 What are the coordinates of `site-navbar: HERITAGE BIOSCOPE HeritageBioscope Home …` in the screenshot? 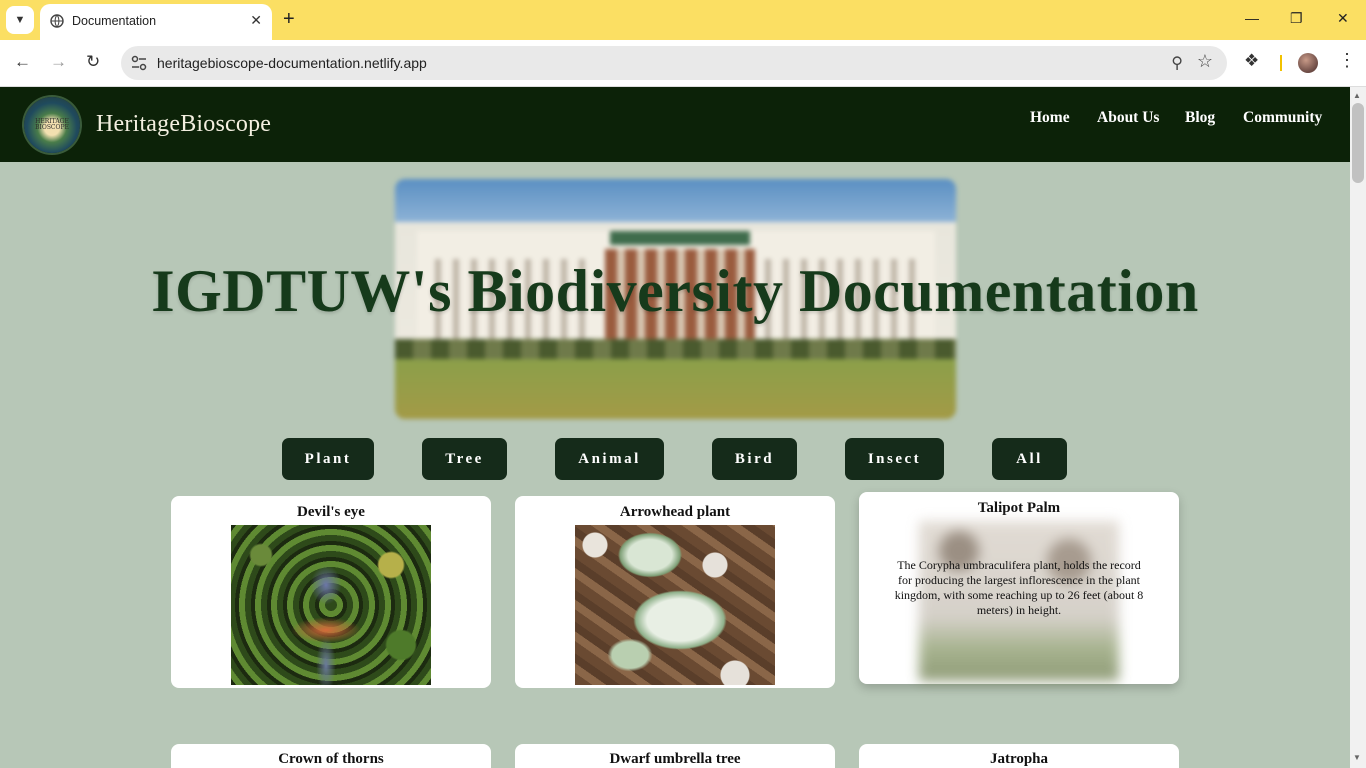 It's located at (675, 124).